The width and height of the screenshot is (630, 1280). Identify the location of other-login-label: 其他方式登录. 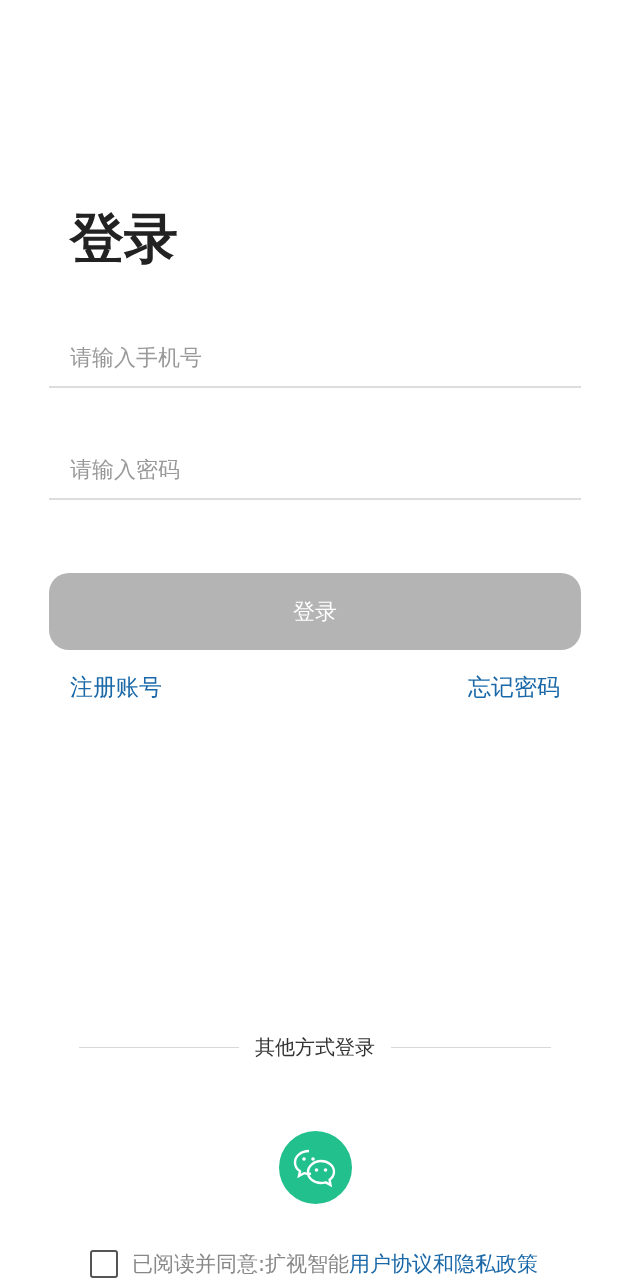
(315, 1047).